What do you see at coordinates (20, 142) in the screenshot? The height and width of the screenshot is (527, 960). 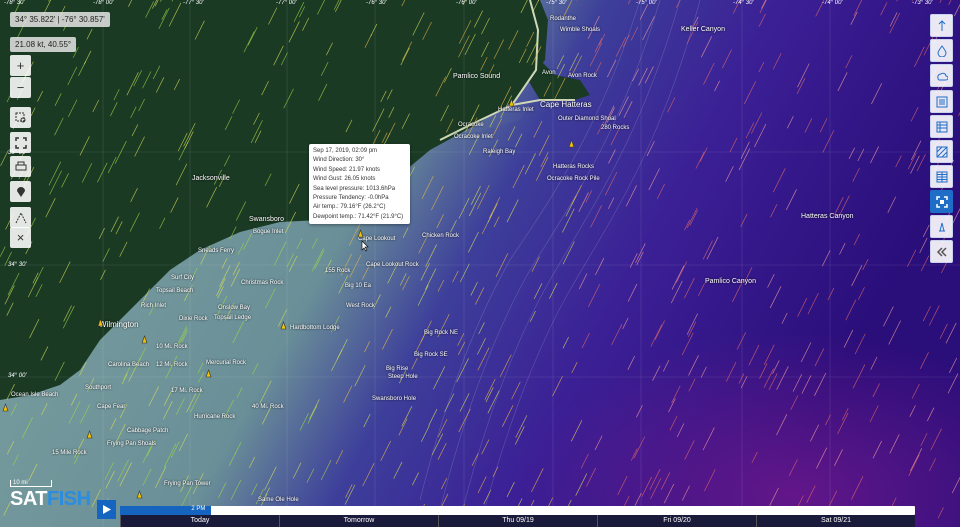 I see `fullscreen-button` at bounding box center [20, 142].